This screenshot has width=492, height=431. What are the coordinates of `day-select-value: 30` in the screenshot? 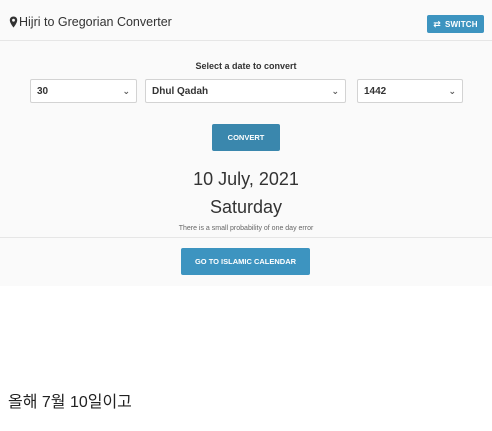 It's located at (43, 91).